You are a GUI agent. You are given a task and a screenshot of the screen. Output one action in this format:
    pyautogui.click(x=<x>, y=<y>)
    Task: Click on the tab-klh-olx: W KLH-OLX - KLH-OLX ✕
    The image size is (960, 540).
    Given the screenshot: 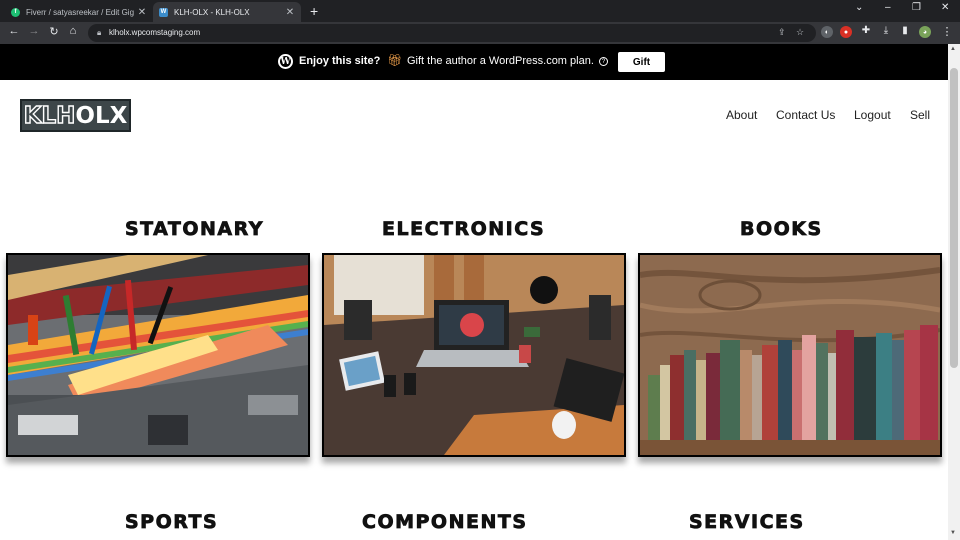 What is the action you would take?
    pyautogui.click(x=227, y=12)
    